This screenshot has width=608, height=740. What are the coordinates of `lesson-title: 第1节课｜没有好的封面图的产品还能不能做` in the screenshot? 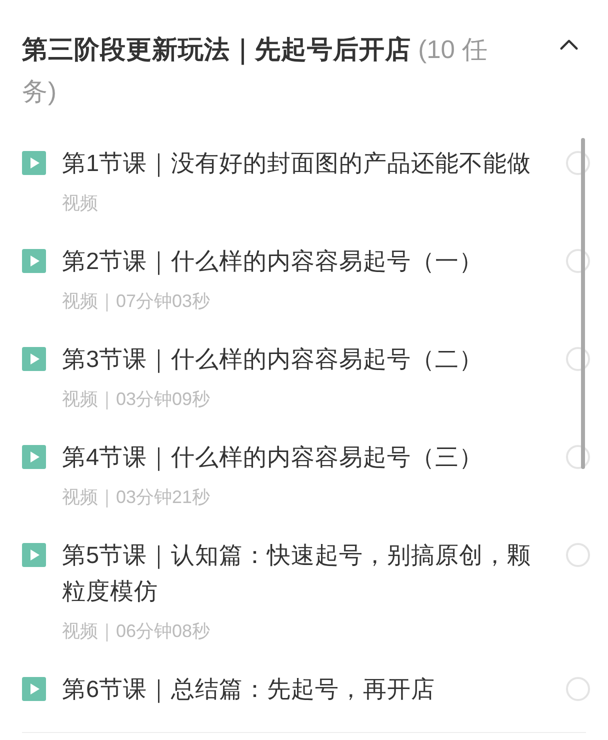 It's located at (302, 163).